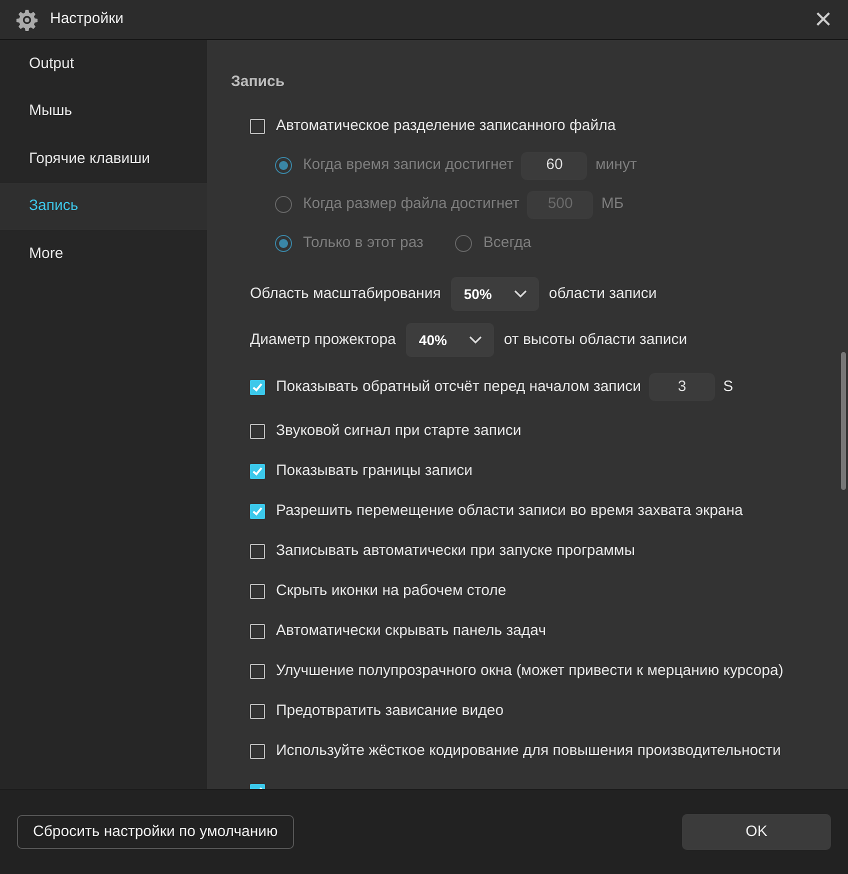 The height and width of the screenshot is (874, 848). What do you see at coordinates (408, 165) in the screenshot?
I see `option-label: Когда время записи достигнет` at bounding box center [408, 165].